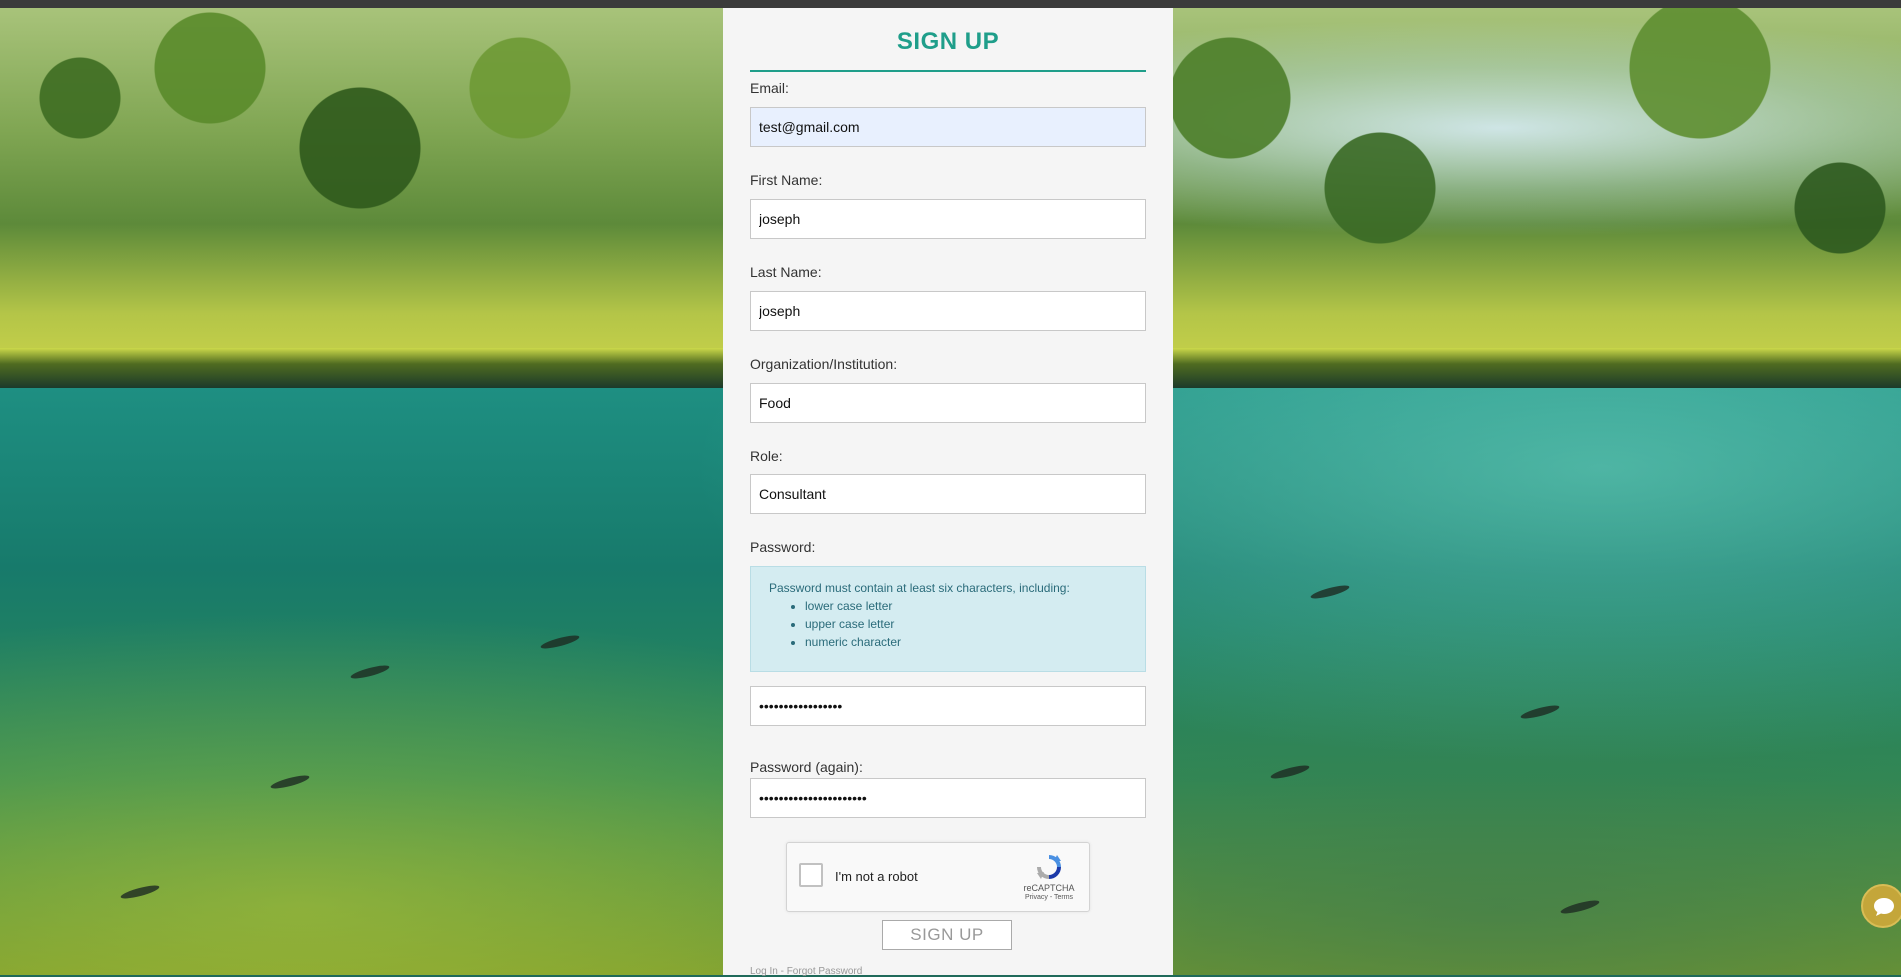 The width and height of the screenshot is (1901, 977). I want to click on footer-links: Log In - Forgot Password, so click(806, 971).